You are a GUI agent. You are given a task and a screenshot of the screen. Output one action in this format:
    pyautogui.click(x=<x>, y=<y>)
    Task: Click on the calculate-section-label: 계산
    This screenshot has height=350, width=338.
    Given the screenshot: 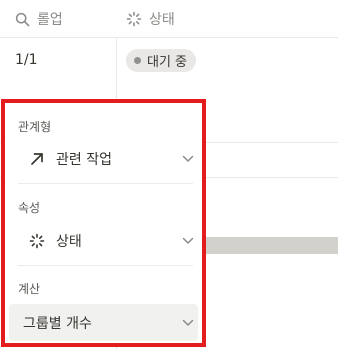 What is the action you would take?
    pyautogui.click(x=29, y=289)
    